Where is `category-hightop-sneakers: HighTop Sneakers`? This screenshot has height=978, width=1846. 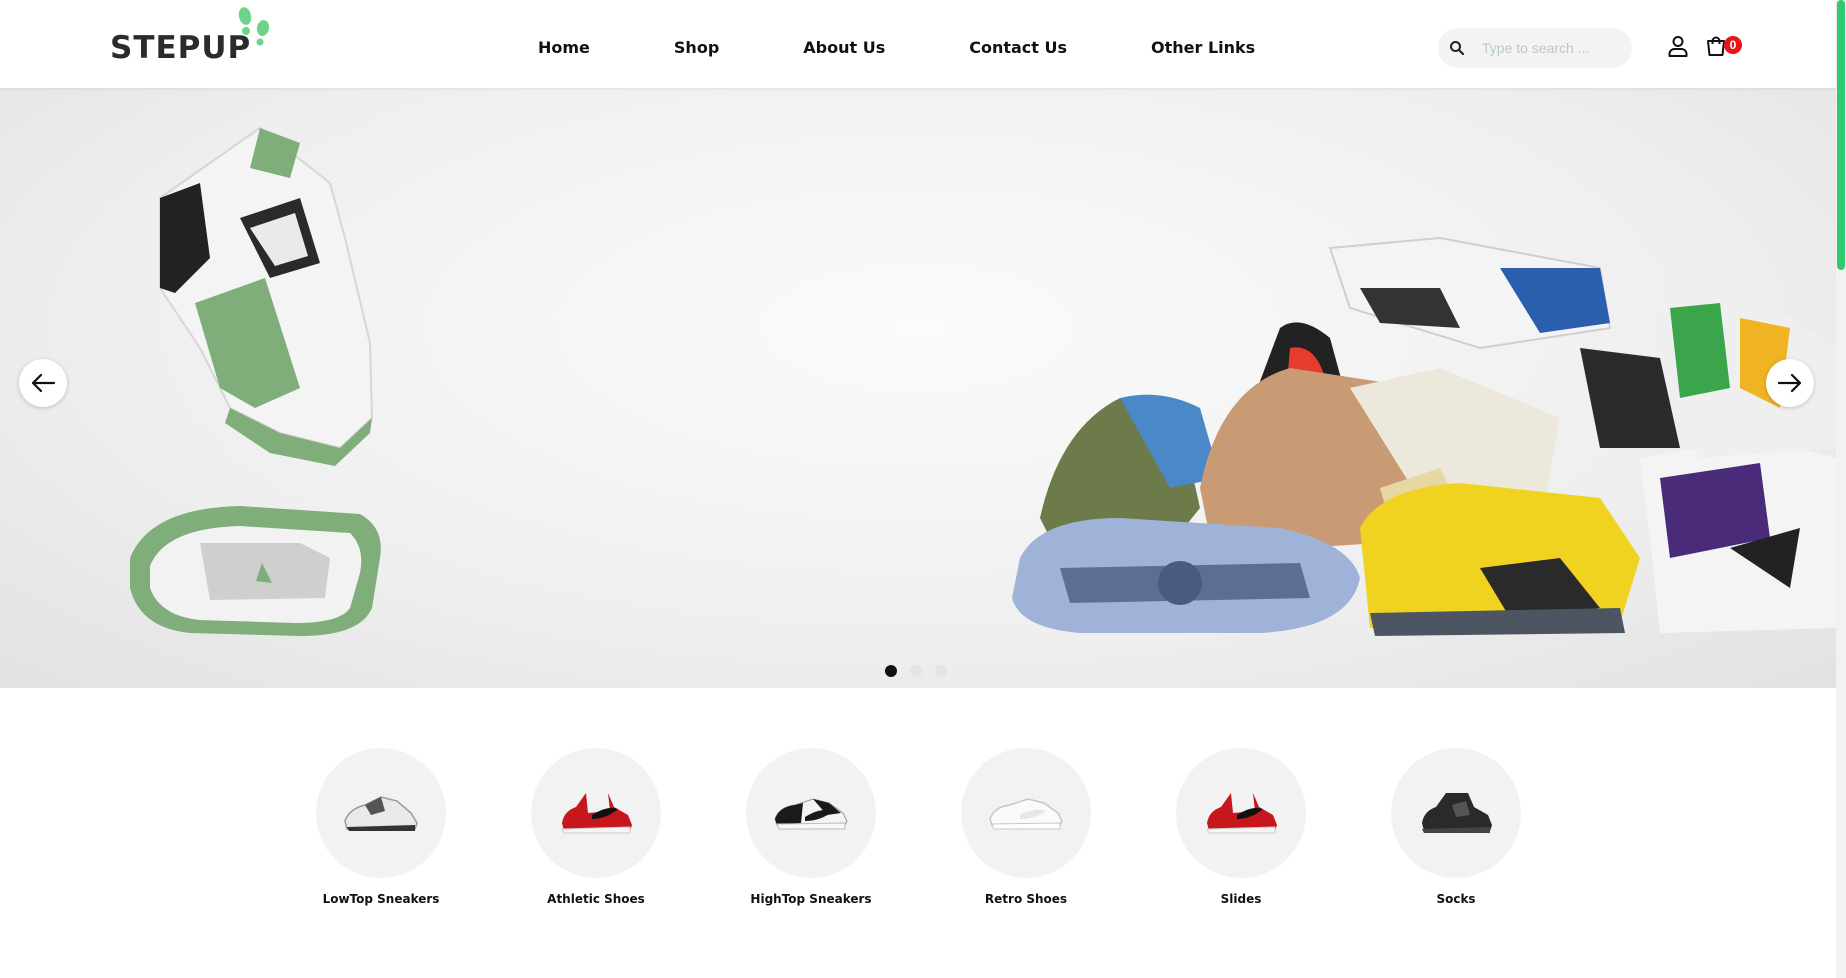
category-hightop-sneakers: HighTop Sneakers is located at coordinates (811, 827).